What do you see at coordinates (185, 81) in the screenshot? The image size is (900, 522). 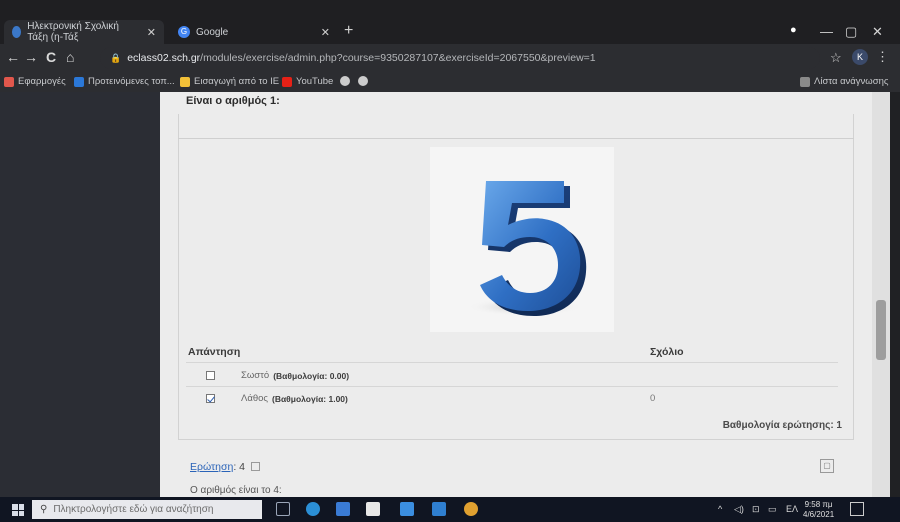 I see `folder-icon` at bounding box center [185, 81].